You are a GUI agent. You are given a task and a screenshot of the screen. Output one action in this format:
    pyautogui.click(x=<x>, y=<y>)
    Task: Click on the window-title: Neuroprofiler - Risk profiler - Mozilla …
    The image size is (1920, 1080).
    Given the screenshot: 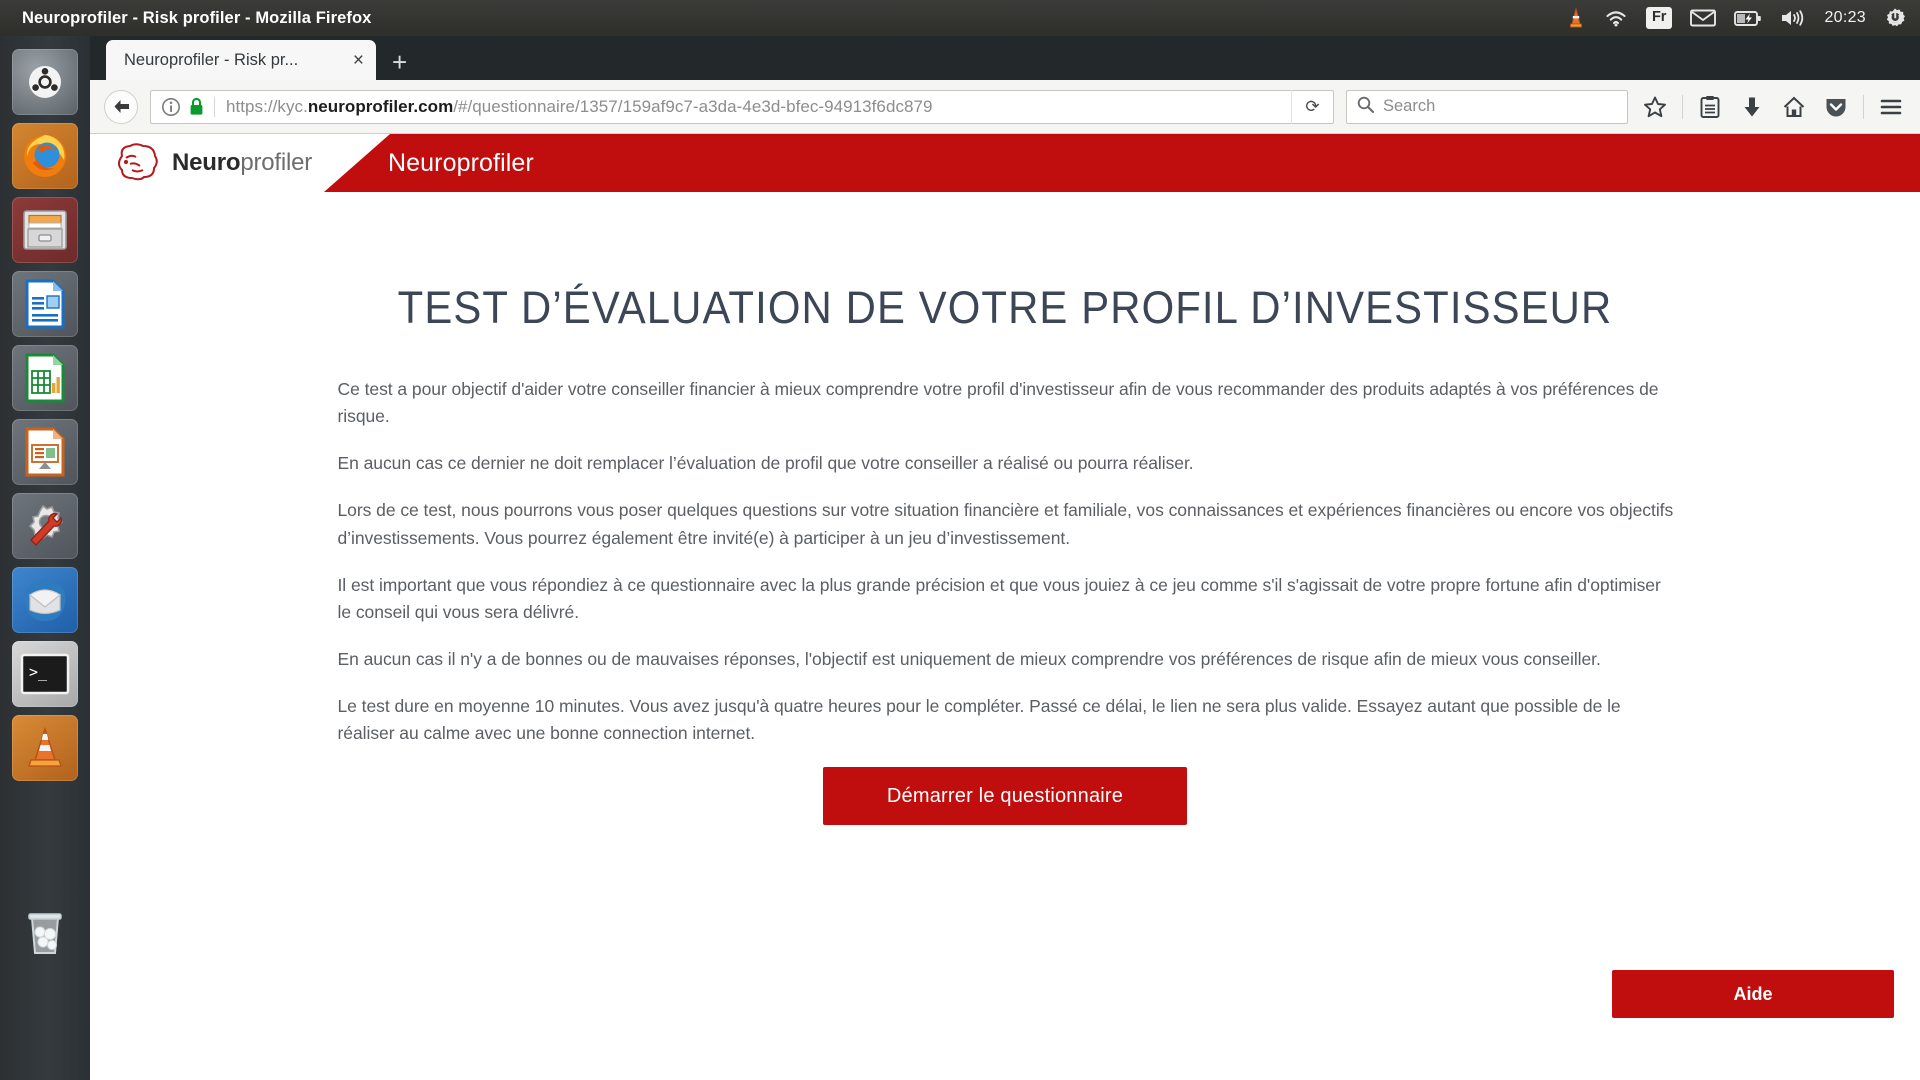 What is the action you would take?
    pyautogui.click(x=197, y=17)
    